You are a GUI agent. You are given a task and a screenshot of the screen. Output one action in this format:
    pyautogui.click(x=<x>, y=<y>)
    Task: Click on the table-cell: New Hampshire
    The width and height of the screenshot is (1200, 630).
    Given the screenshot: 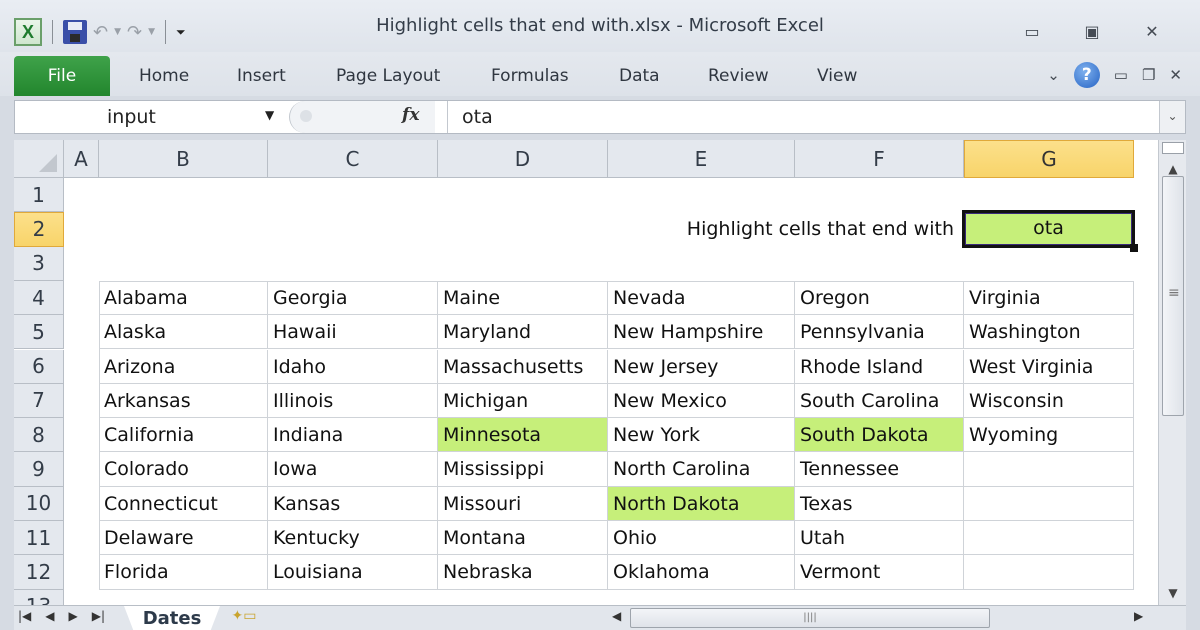 What is the action you would take?
    pyautogui.click(x=701, y=332)
    